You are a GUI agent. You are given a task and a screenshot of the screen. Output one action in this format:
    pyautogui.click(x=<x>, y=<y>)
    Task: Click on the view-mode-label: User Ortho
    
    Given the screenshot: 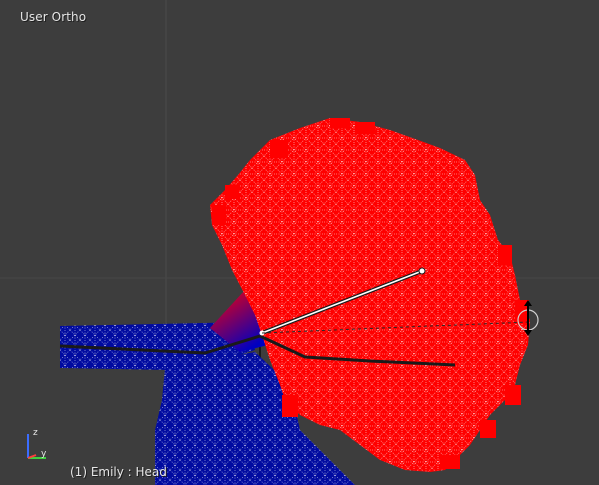 What is the action you would take?
    pyautogui.click(x=53, y=17)
    